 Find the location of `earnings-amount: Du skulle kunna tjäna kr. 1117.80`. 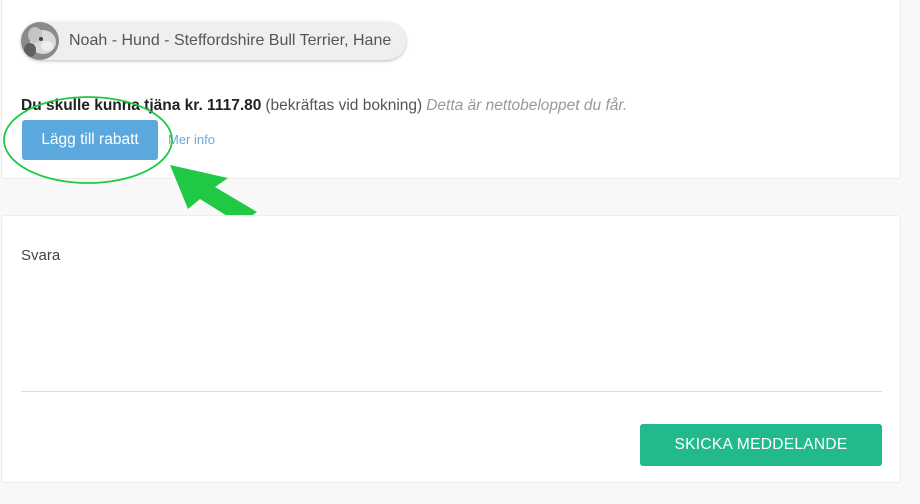

earnings-amount: Du skulle kunna tjäna kr. 1117.80 is located at coordinates (141, 105).